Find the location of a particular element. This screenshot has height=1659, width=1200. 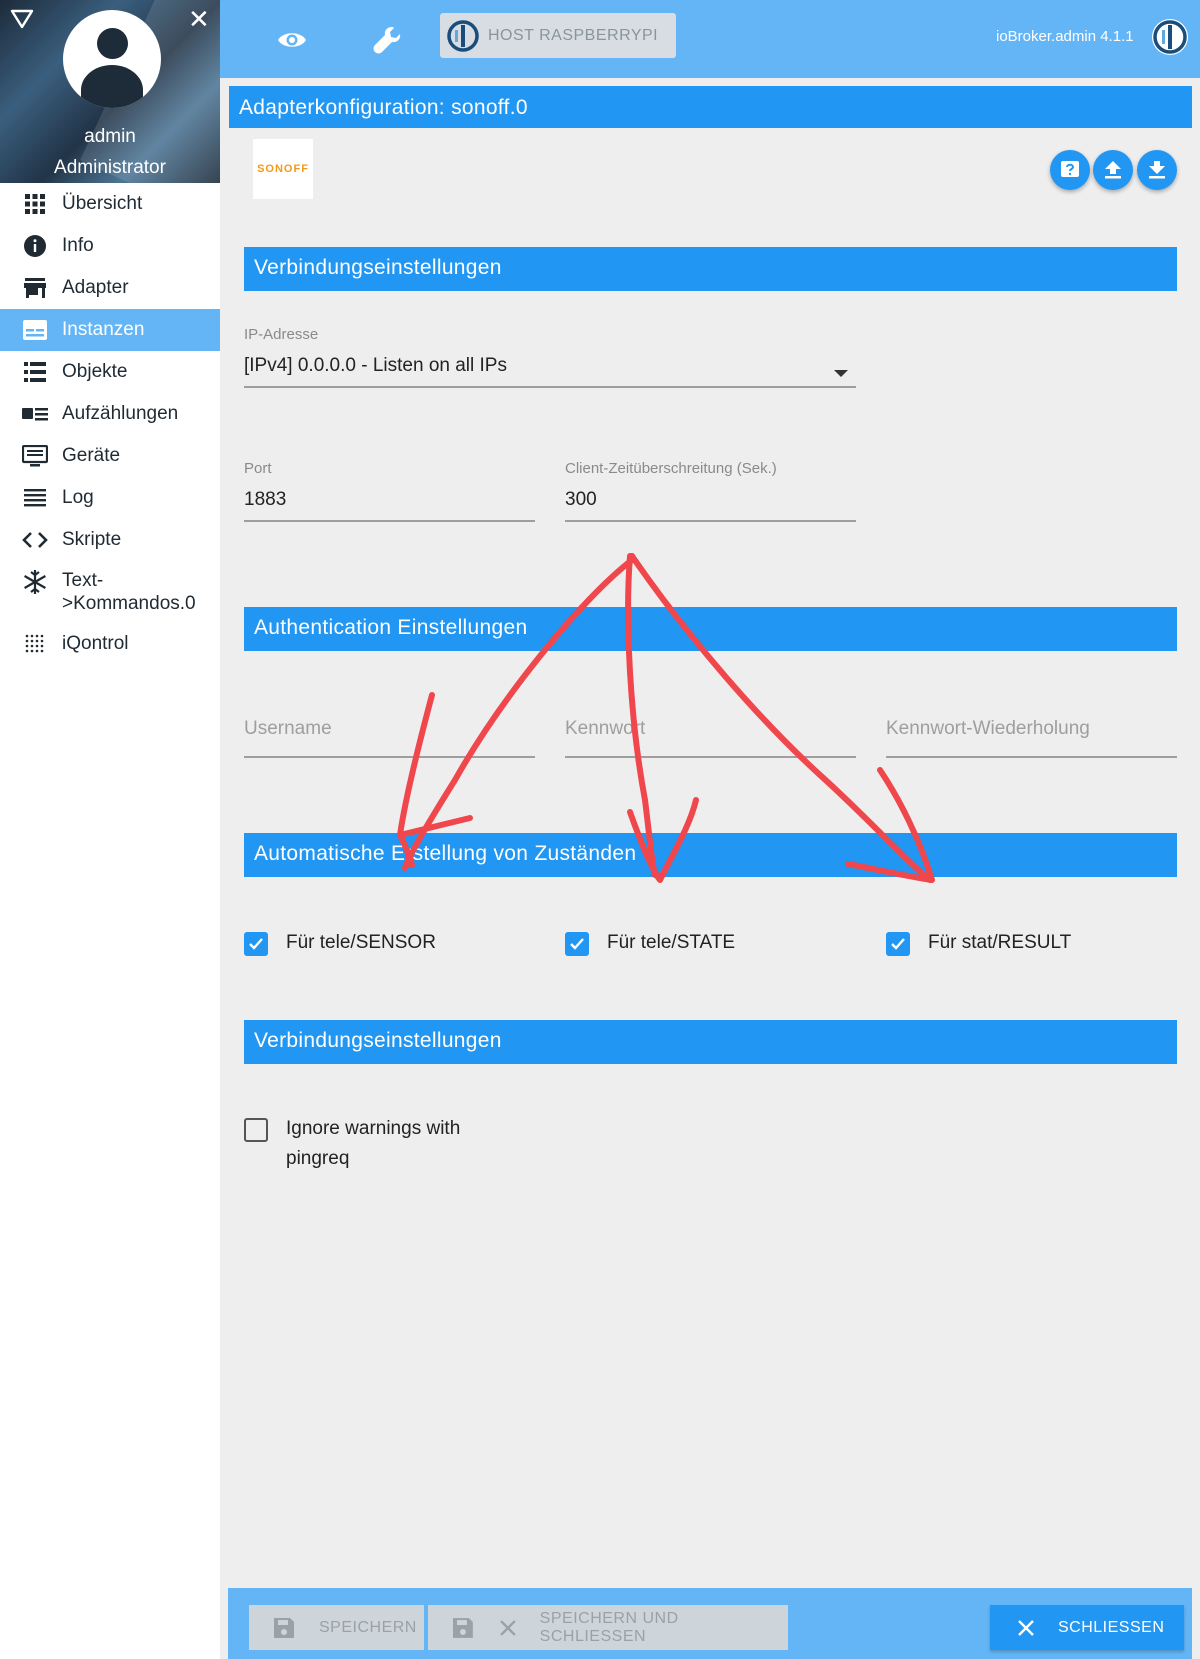

dots-grid-icon is located at coordinates (35, 644).